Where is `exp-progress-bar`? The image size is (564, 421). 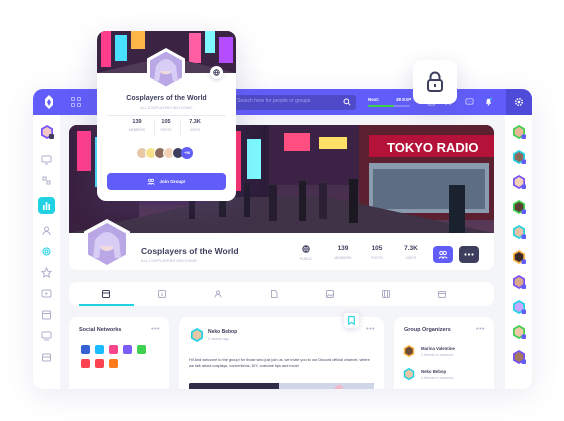
exp-progress-bar is located at coordinates (389, 106).